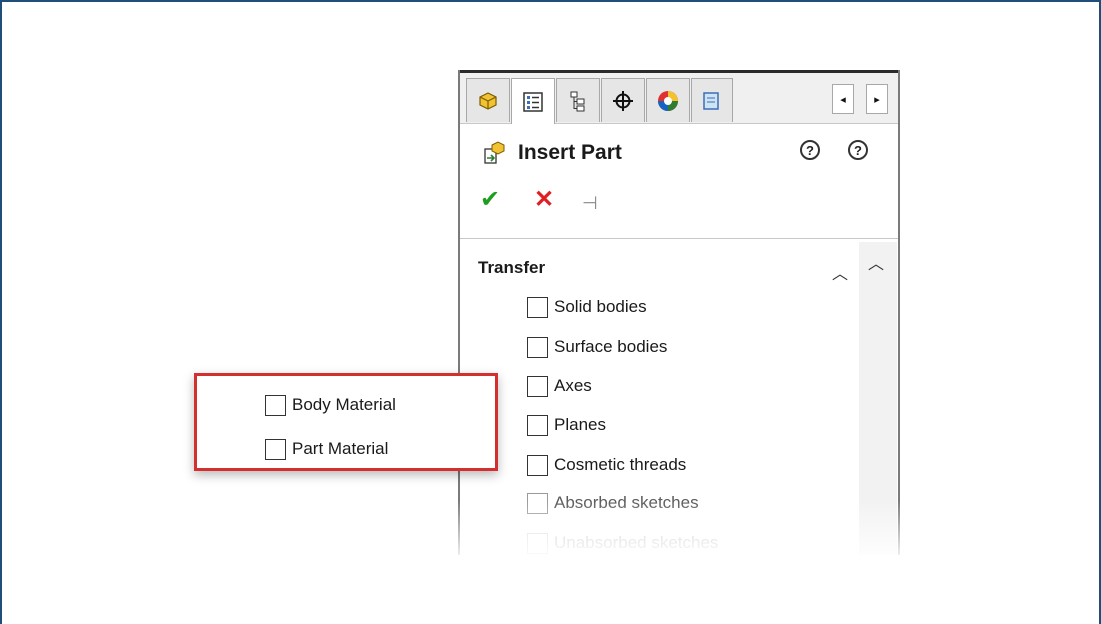 The height and width of the screenshot is (624, 1101). Describe the element at coordinates (330, 405) in the screenshot. I see `option-body-material: Body Material` at that location.